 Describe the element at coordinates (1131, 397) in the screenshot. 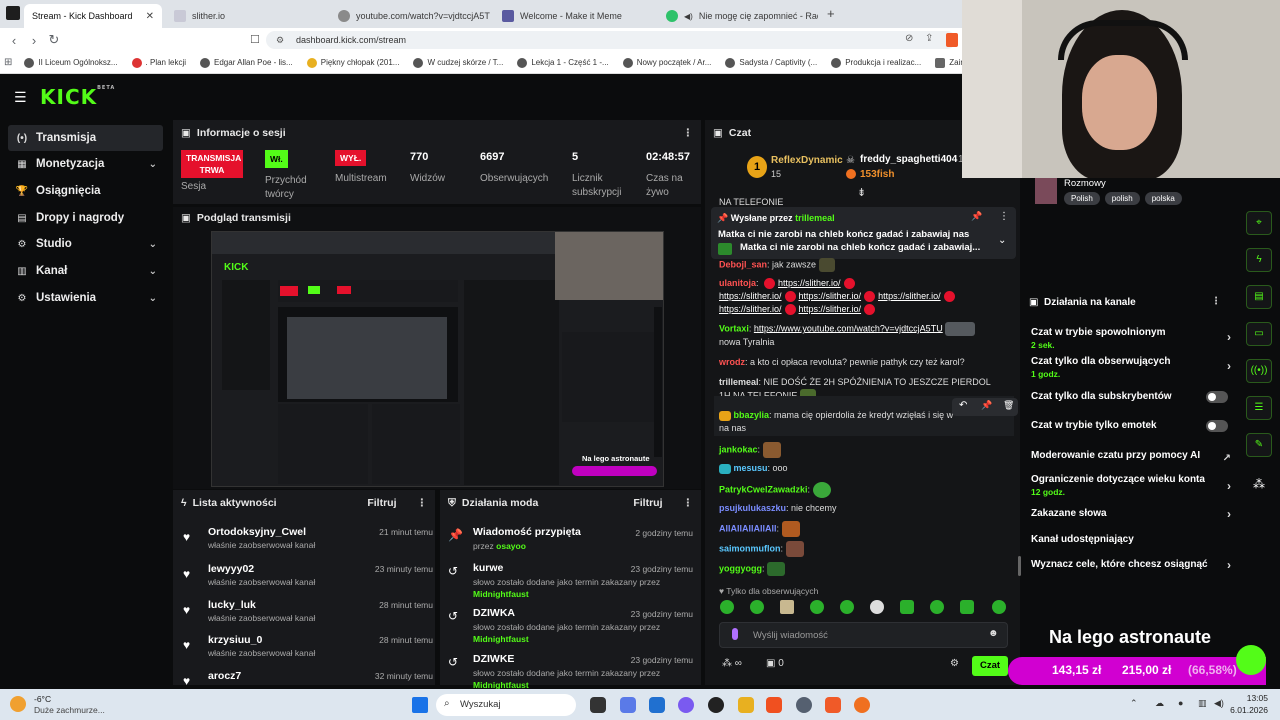

I see `action-subscribers-only: Czat tylko dla subskrybentów` at that location.